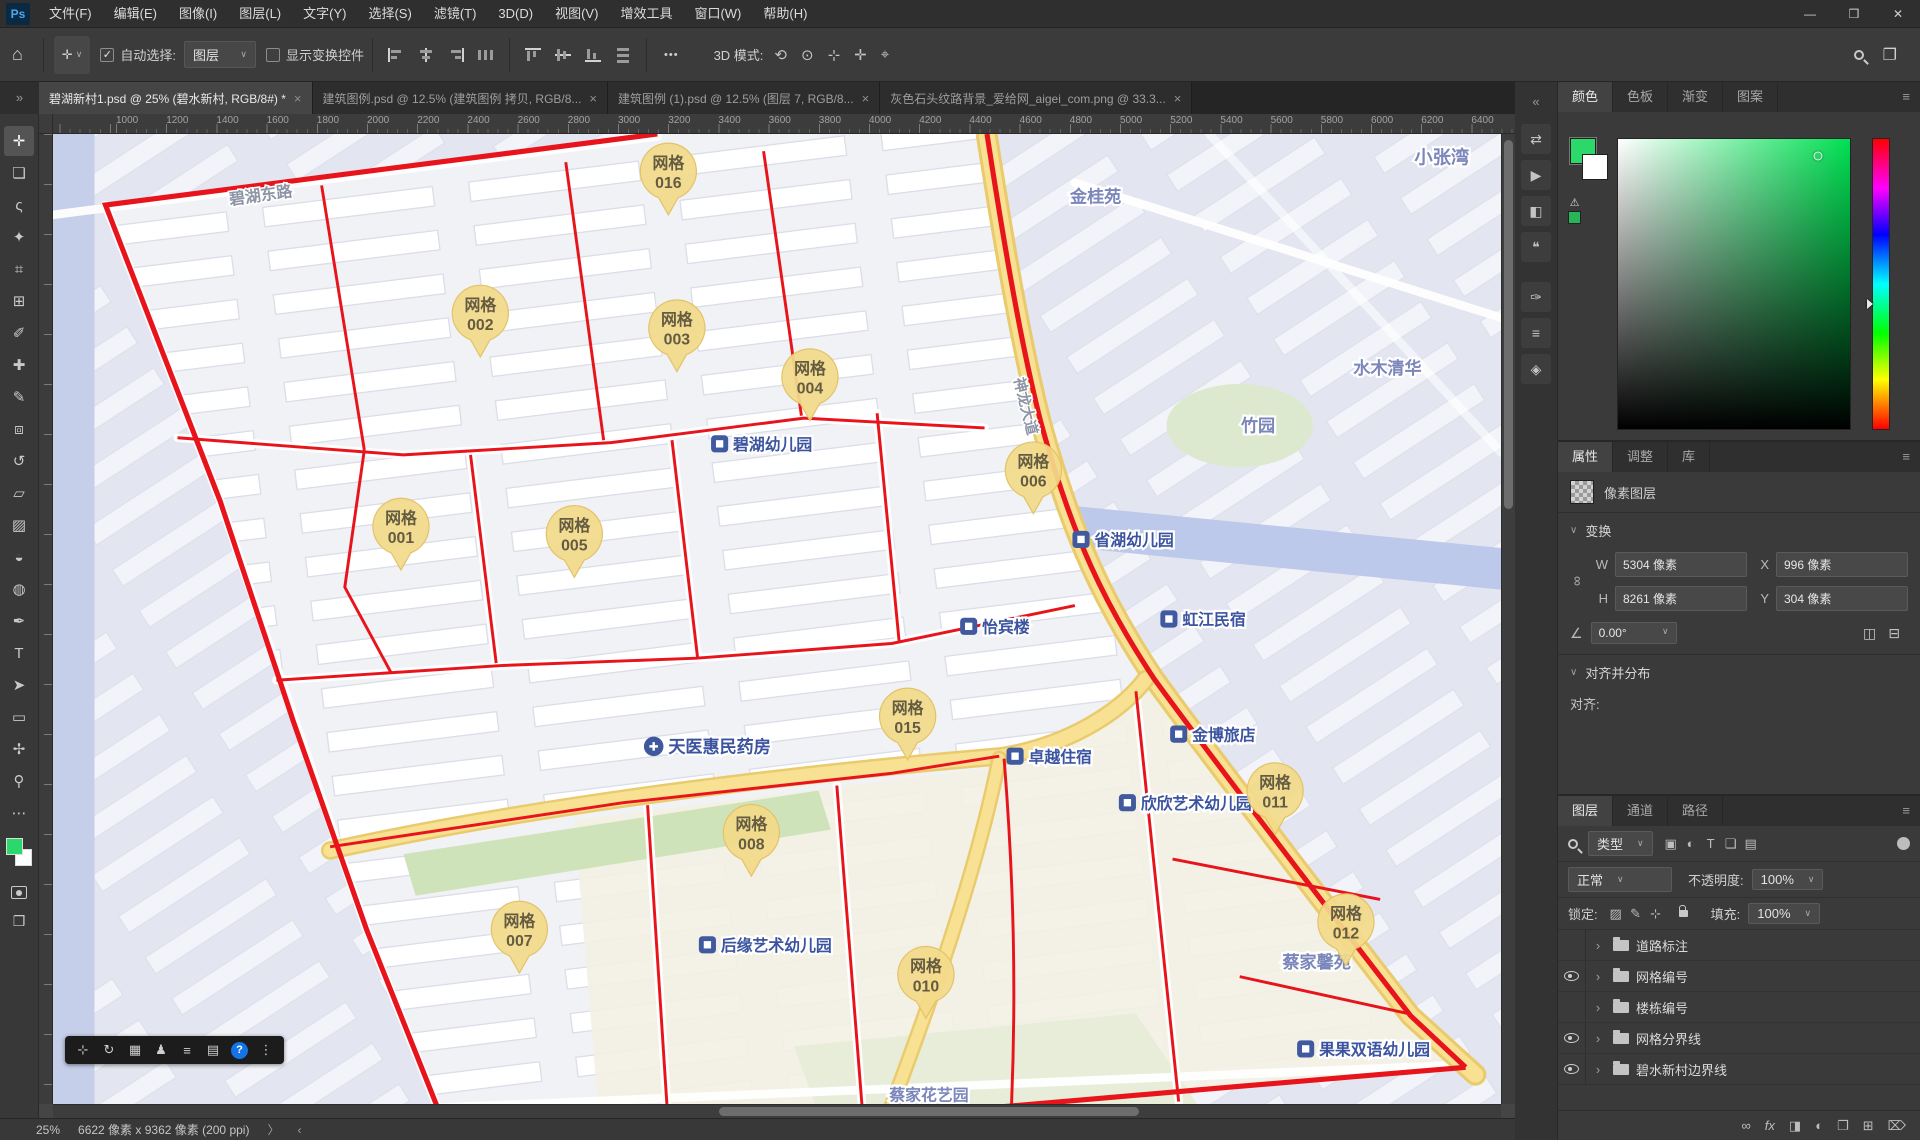 Image resolution: width=1920 pixels, height=1140 pixels. Describe the element at coordinates (455, 14) in the screenshot. I see `menu-item-6: 滤镜(T)` at that location.